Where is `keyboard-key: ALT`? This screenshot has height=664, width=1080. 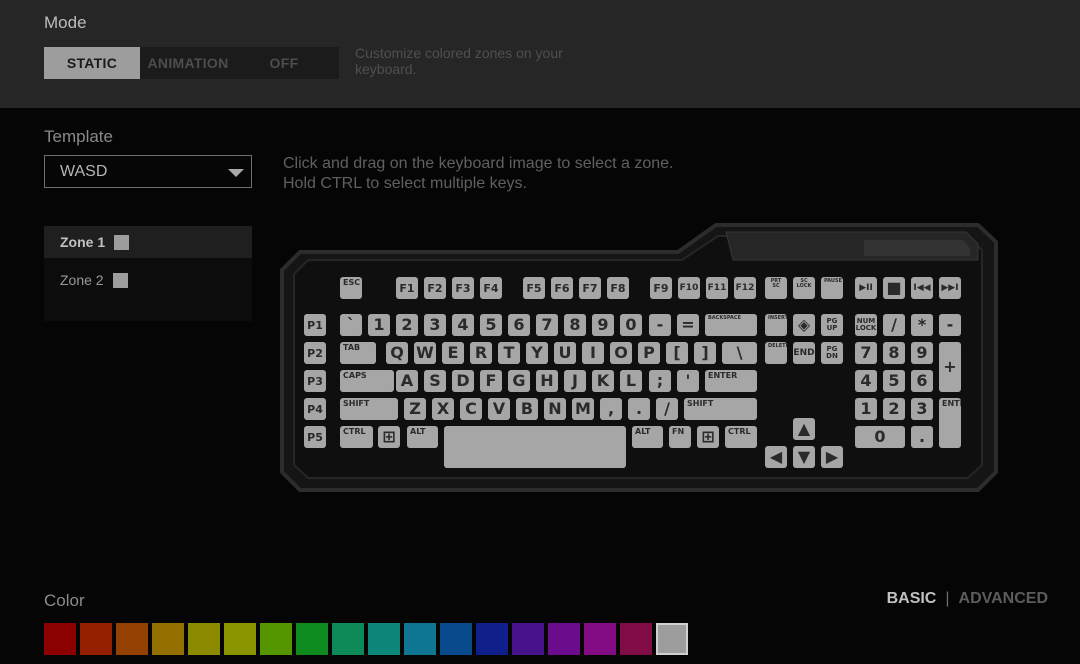 keyboard-key: ALT is located at coordinates (422, 437).